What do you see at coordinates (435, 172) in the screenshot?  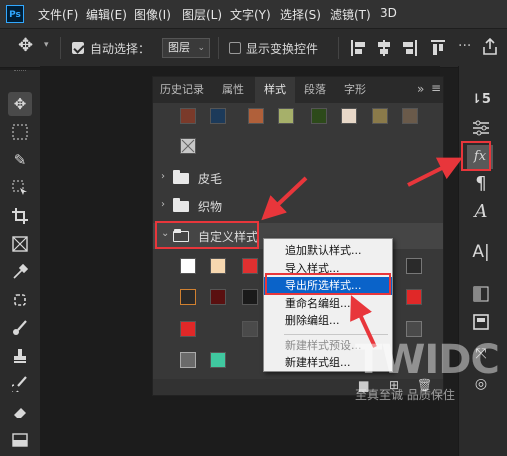 I see `arrow-to-fx-icon` at bounding box center [435, 172].